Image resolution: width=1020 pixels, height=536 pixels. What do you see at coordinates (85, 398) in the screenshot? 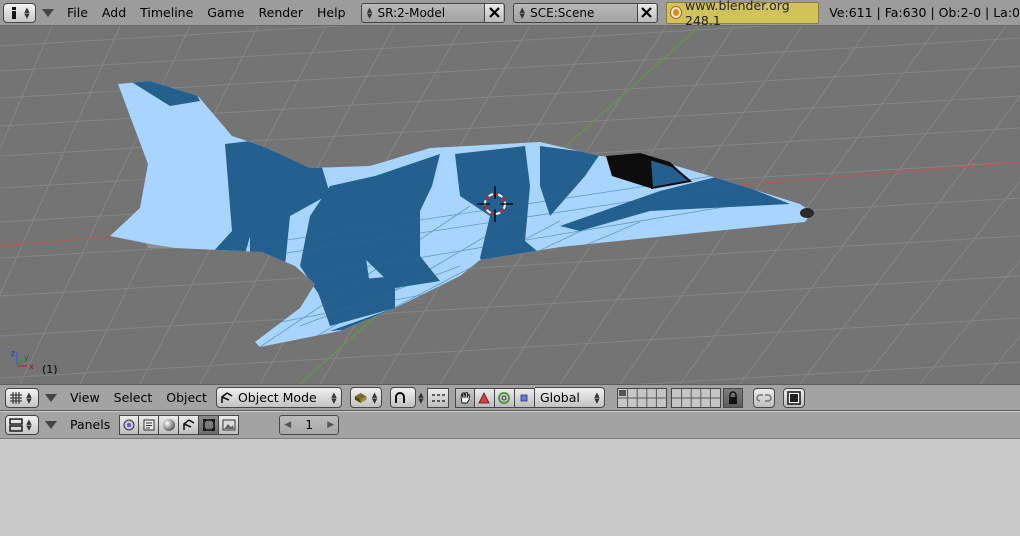
I see `menu-view: View` at bounding box center [85, 398].